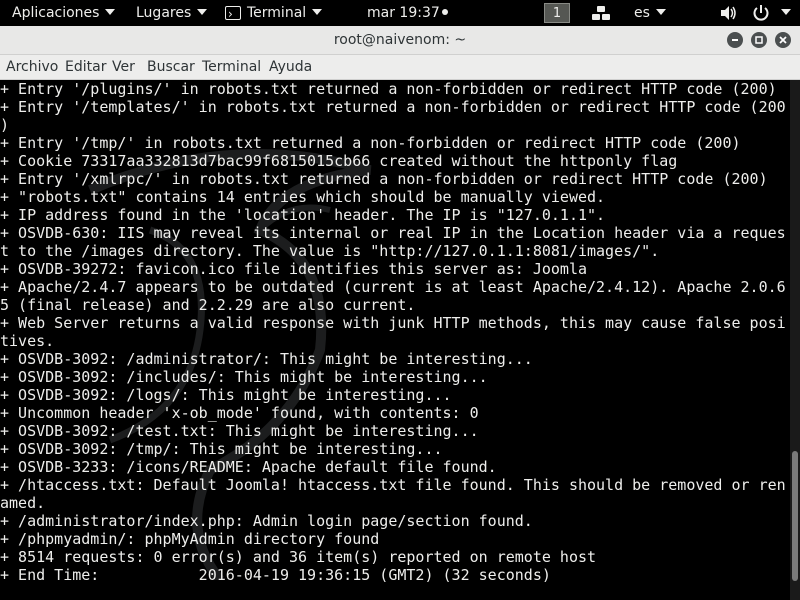  I want to click on scrollbar-thumb, so click(795, 516).